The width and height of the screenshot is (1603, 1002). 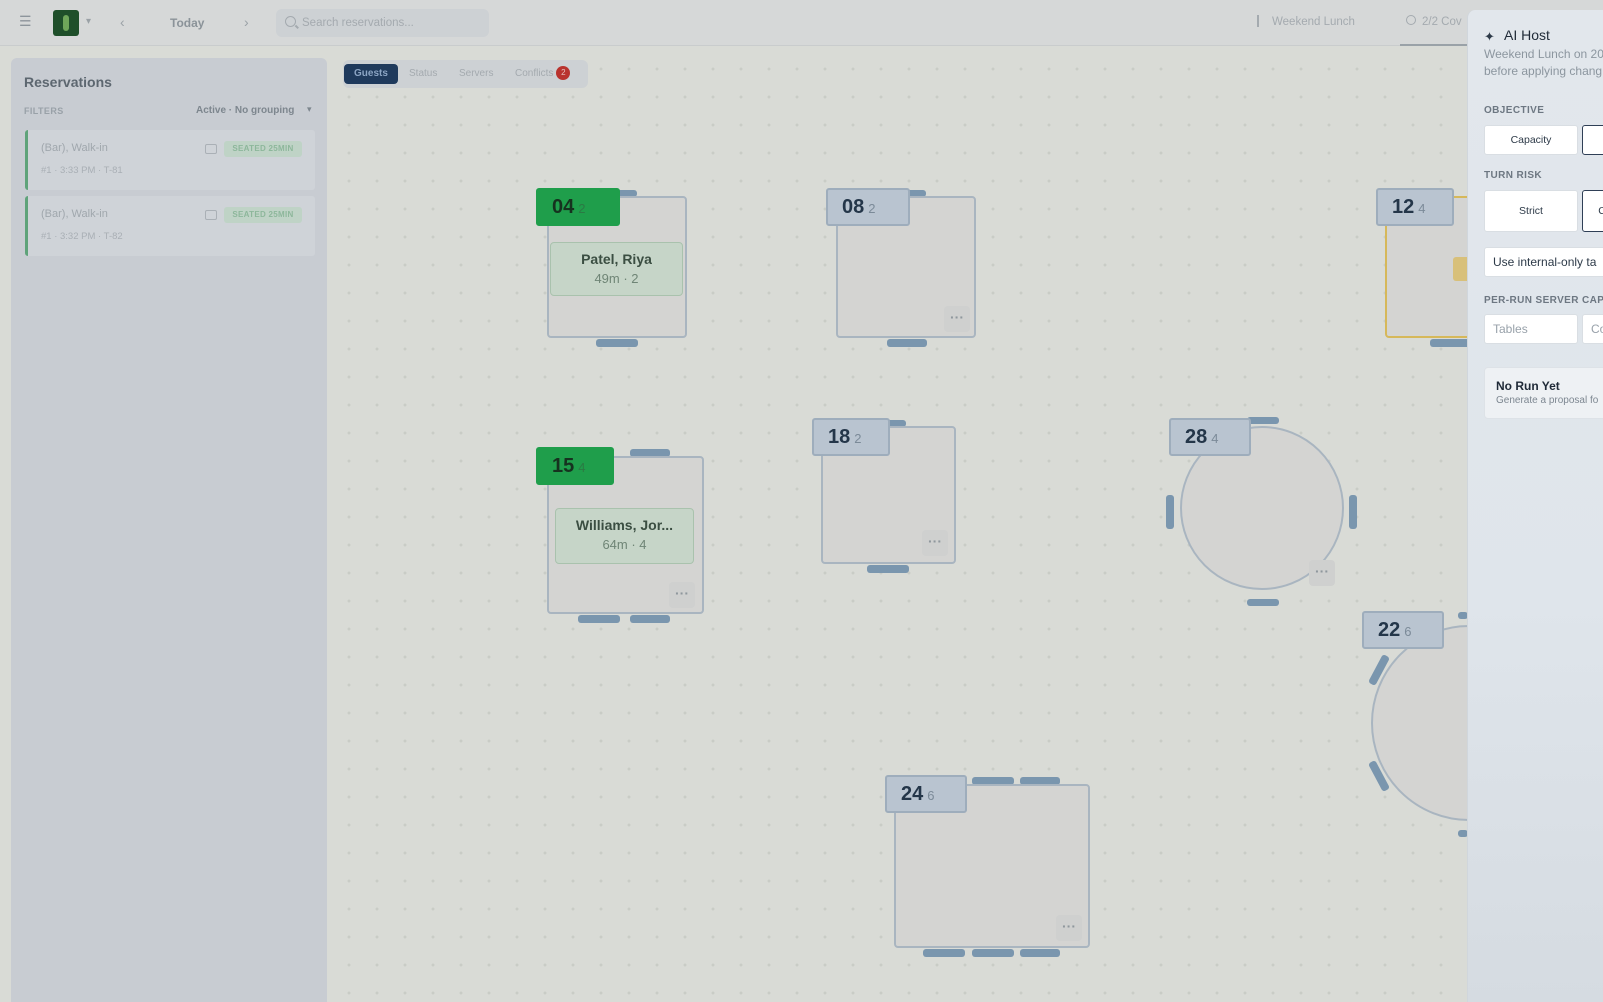 I want to click on sparkle-icon: ✦, so click(x=1489, y=36).